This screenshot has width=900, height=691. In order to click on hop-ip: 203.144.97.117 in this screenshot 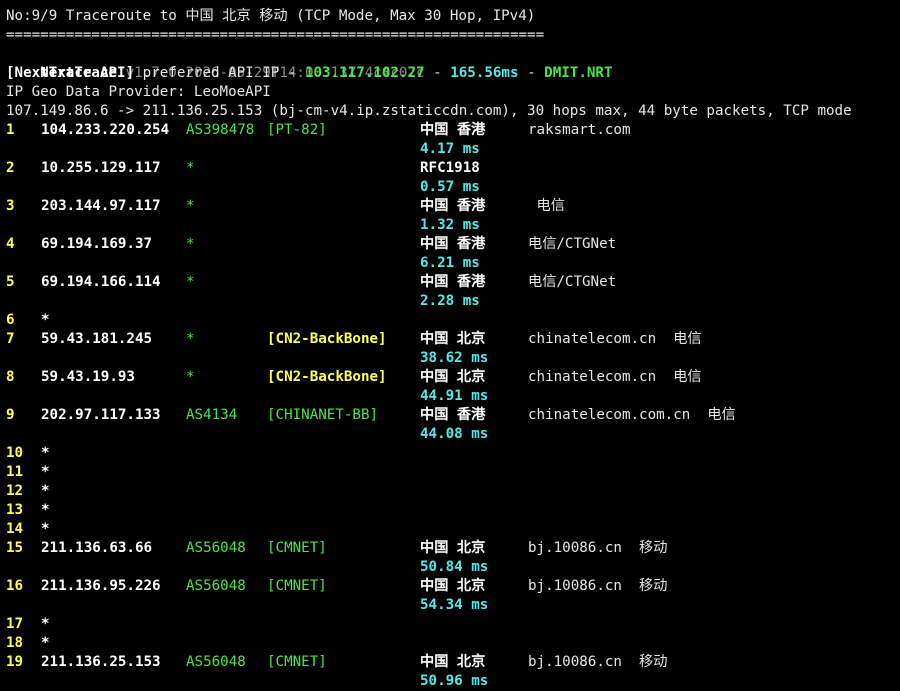, I will do `click(101, 206)`.